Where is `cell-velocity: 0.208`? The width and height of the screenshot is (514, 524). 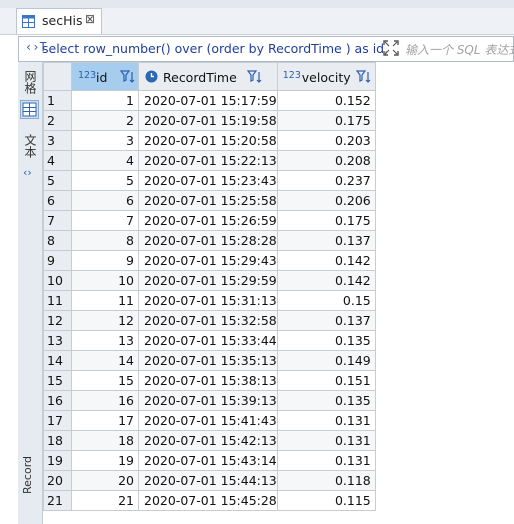
cell-velocity: 0.208 is located at coordinates (326, 160).